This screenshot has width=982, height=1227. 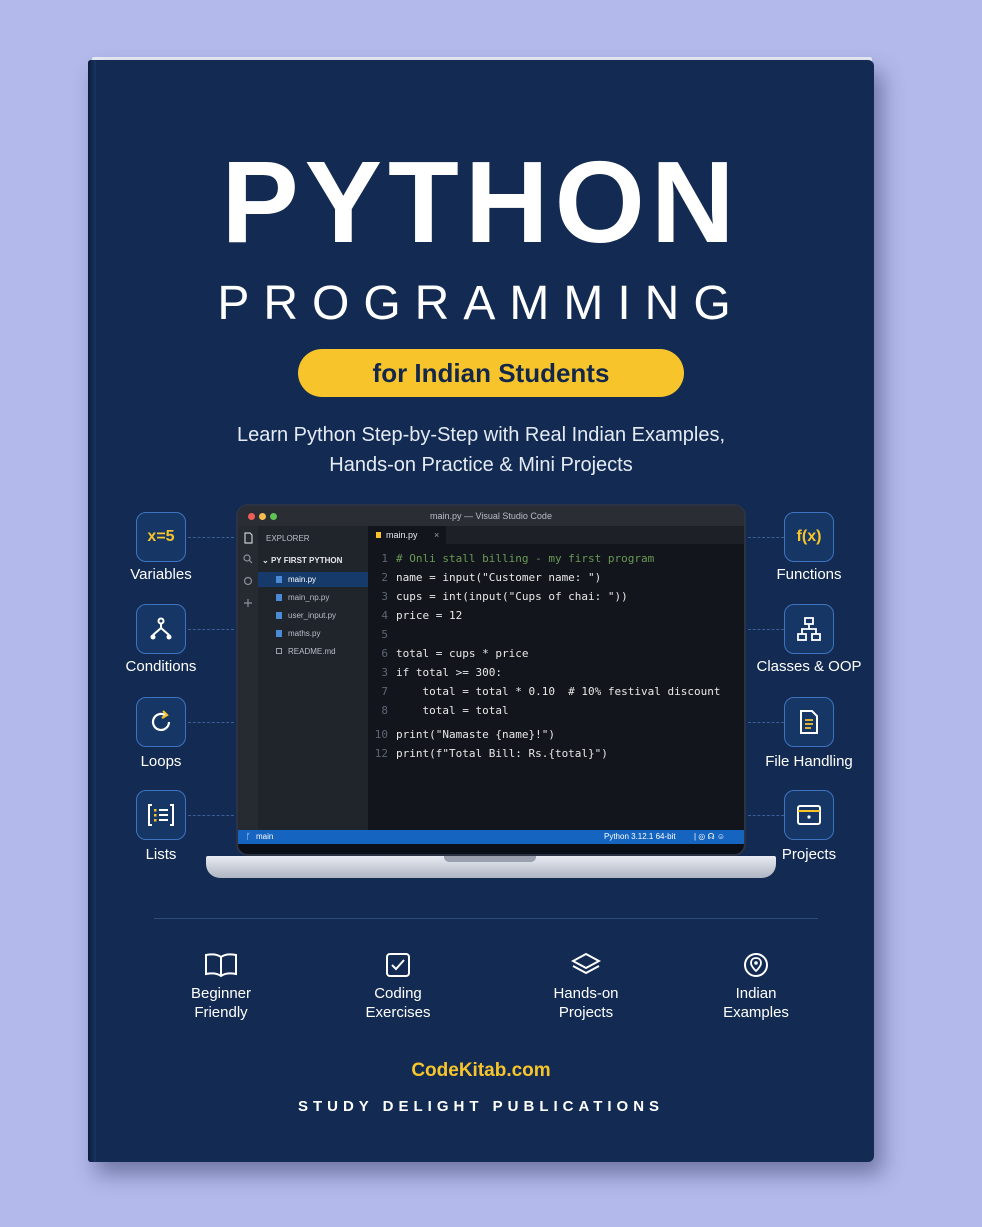 What do you see at coordinates (248, 836) in the screenshot?
I see `branch-icon-small: ᚴ` at bounding box center [248, 836].